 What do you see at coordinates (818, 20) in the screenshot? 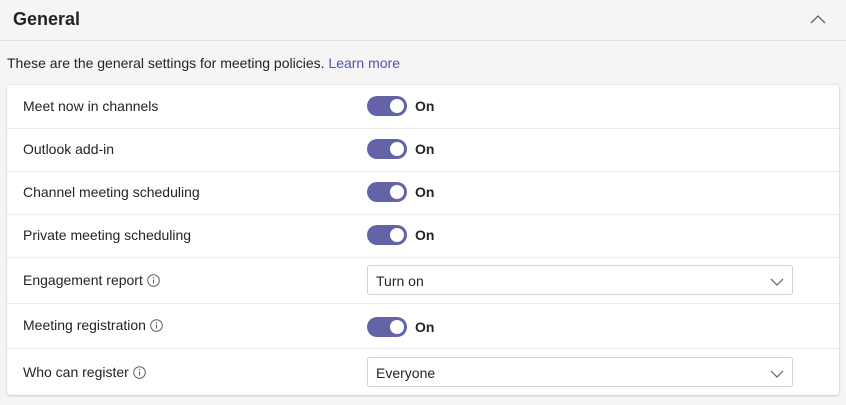
I see `chevron-up-icon` at bounding box center [818, 20].